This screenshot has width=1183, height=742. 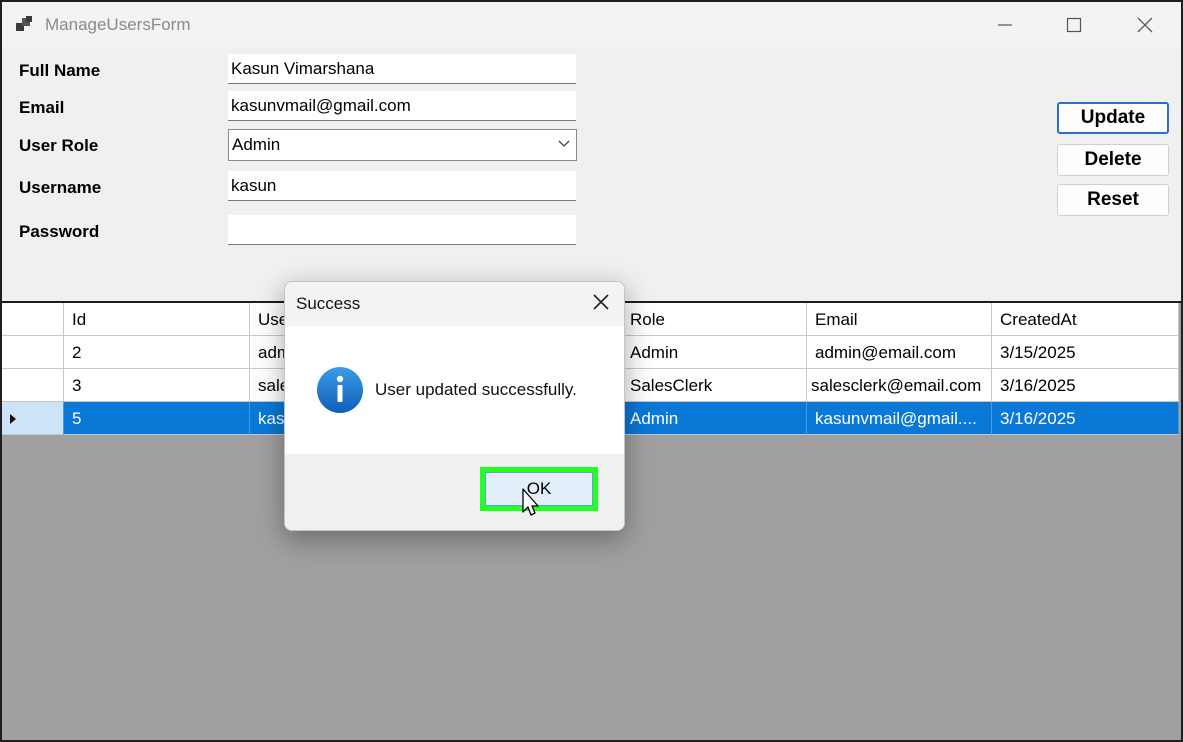 I want to click on maximize-button, so click(x=1074, y=25).